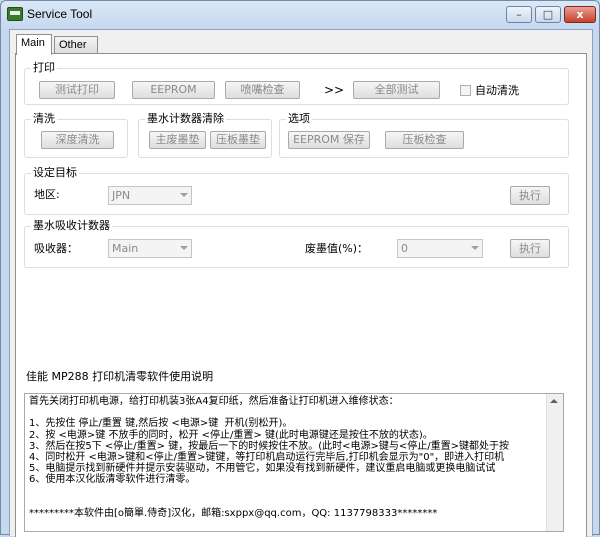  Describe the element at coordinates (475, 248) in the screenshot. I see `waste-dropdown-arrow-icon` at that location.